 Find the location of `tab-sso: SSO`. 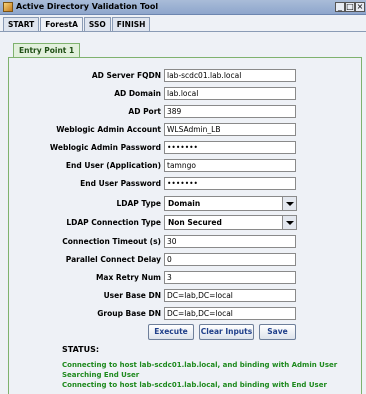

tab-sso: SSO is located at coordinates (97, 24).